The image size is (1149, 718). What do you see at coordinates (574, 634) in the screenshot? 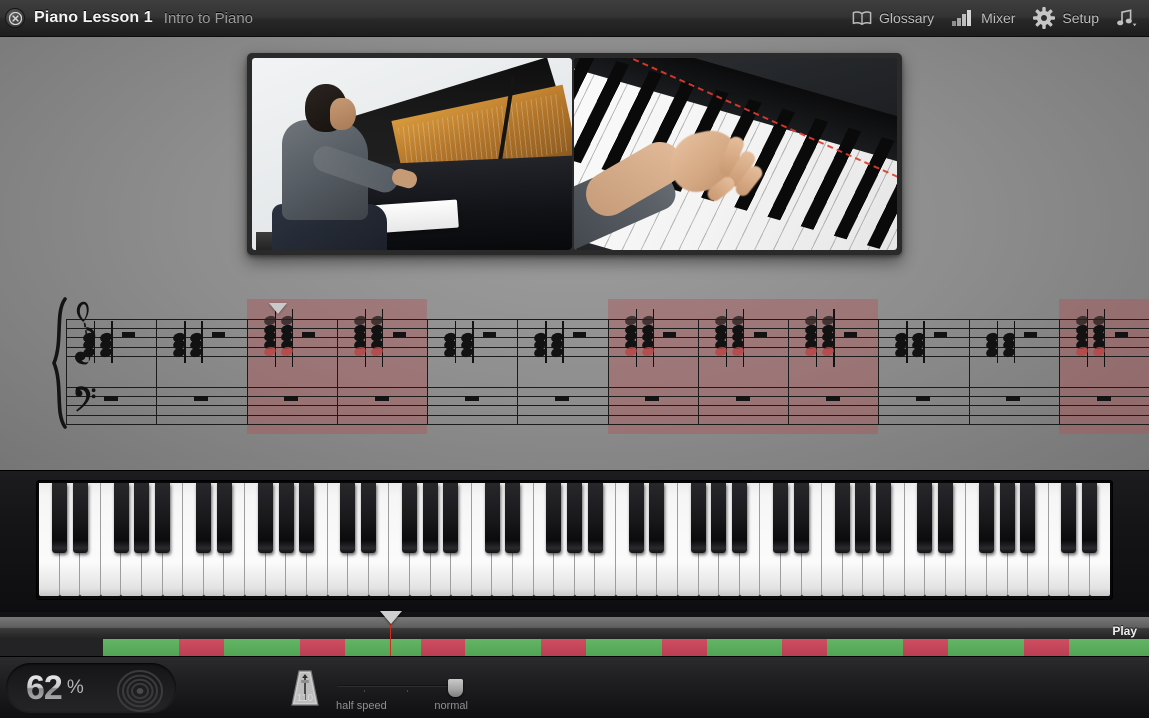
I see `performance-ribbon: Play` at bounding box center [574, 634].